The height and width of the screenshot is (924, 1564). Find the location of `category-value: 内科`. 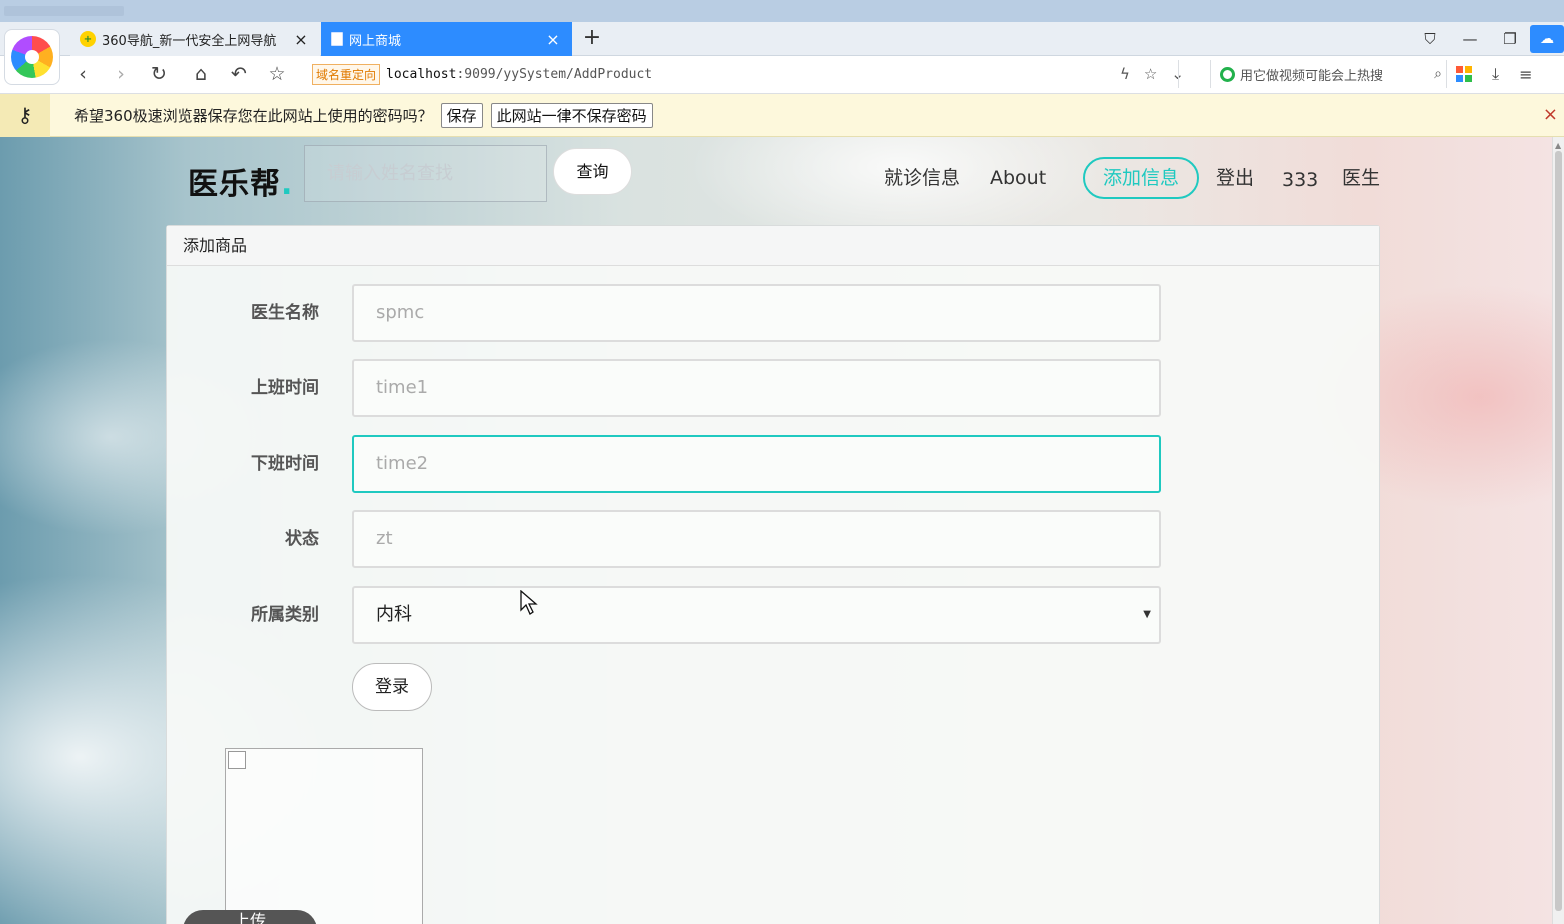

category-value: 内科 is located at coordinates (394, 614).